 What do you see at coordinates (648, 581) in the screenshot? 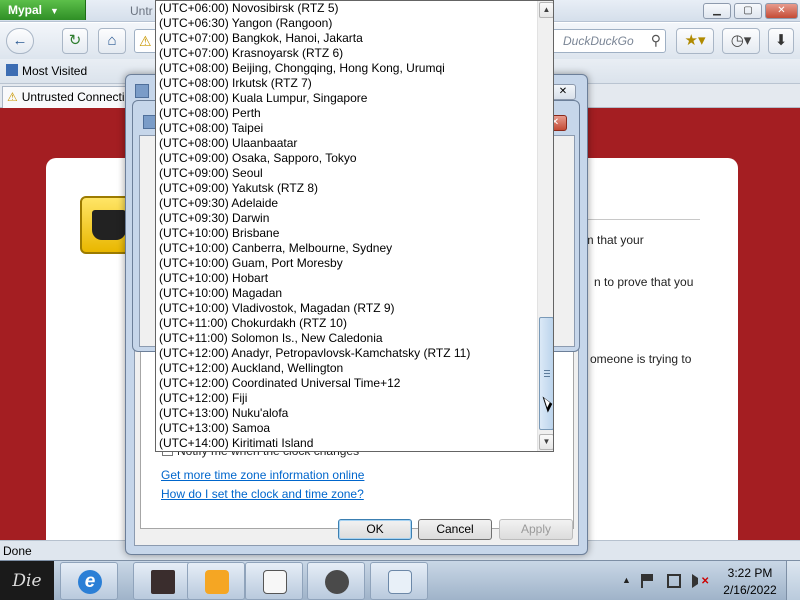
I see `action-center-flag-icon` at bounding box center [648, 581].